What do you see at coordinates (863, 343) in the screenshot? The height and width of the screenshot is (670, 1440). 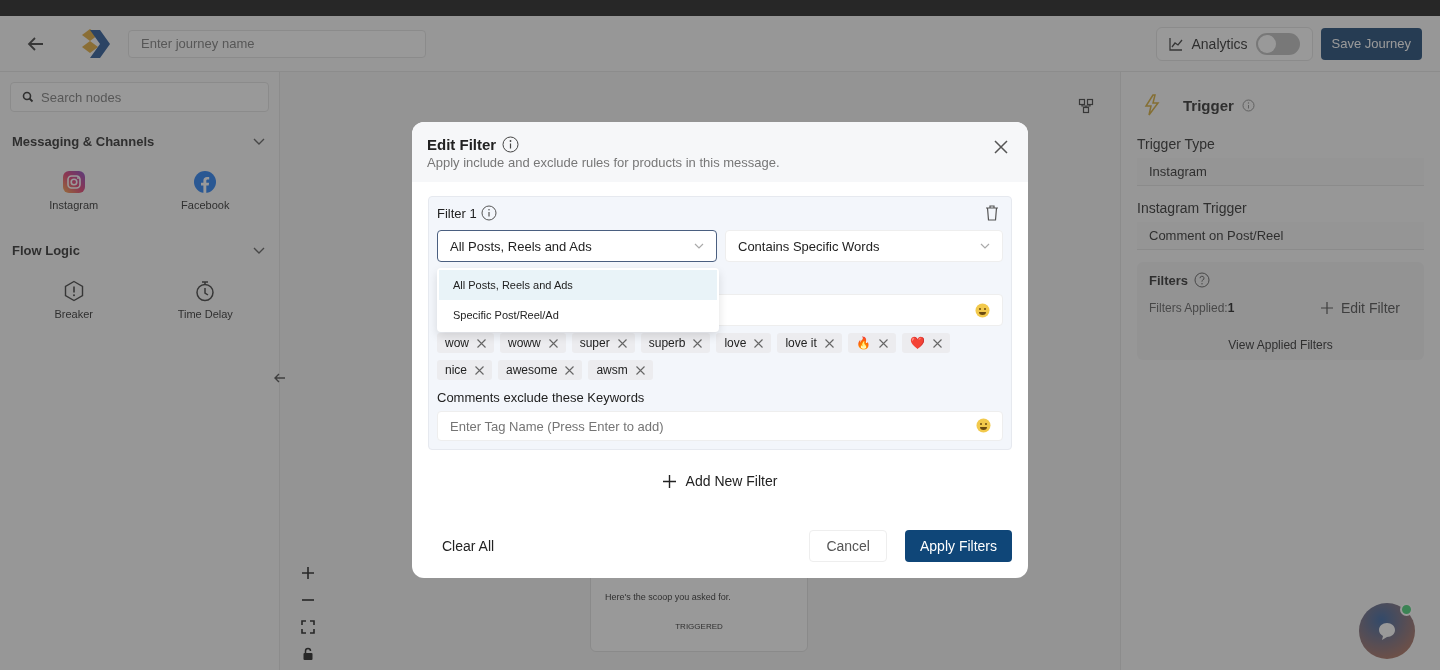 I see `tag-label: 🔥` at bounding box center [863, 343].